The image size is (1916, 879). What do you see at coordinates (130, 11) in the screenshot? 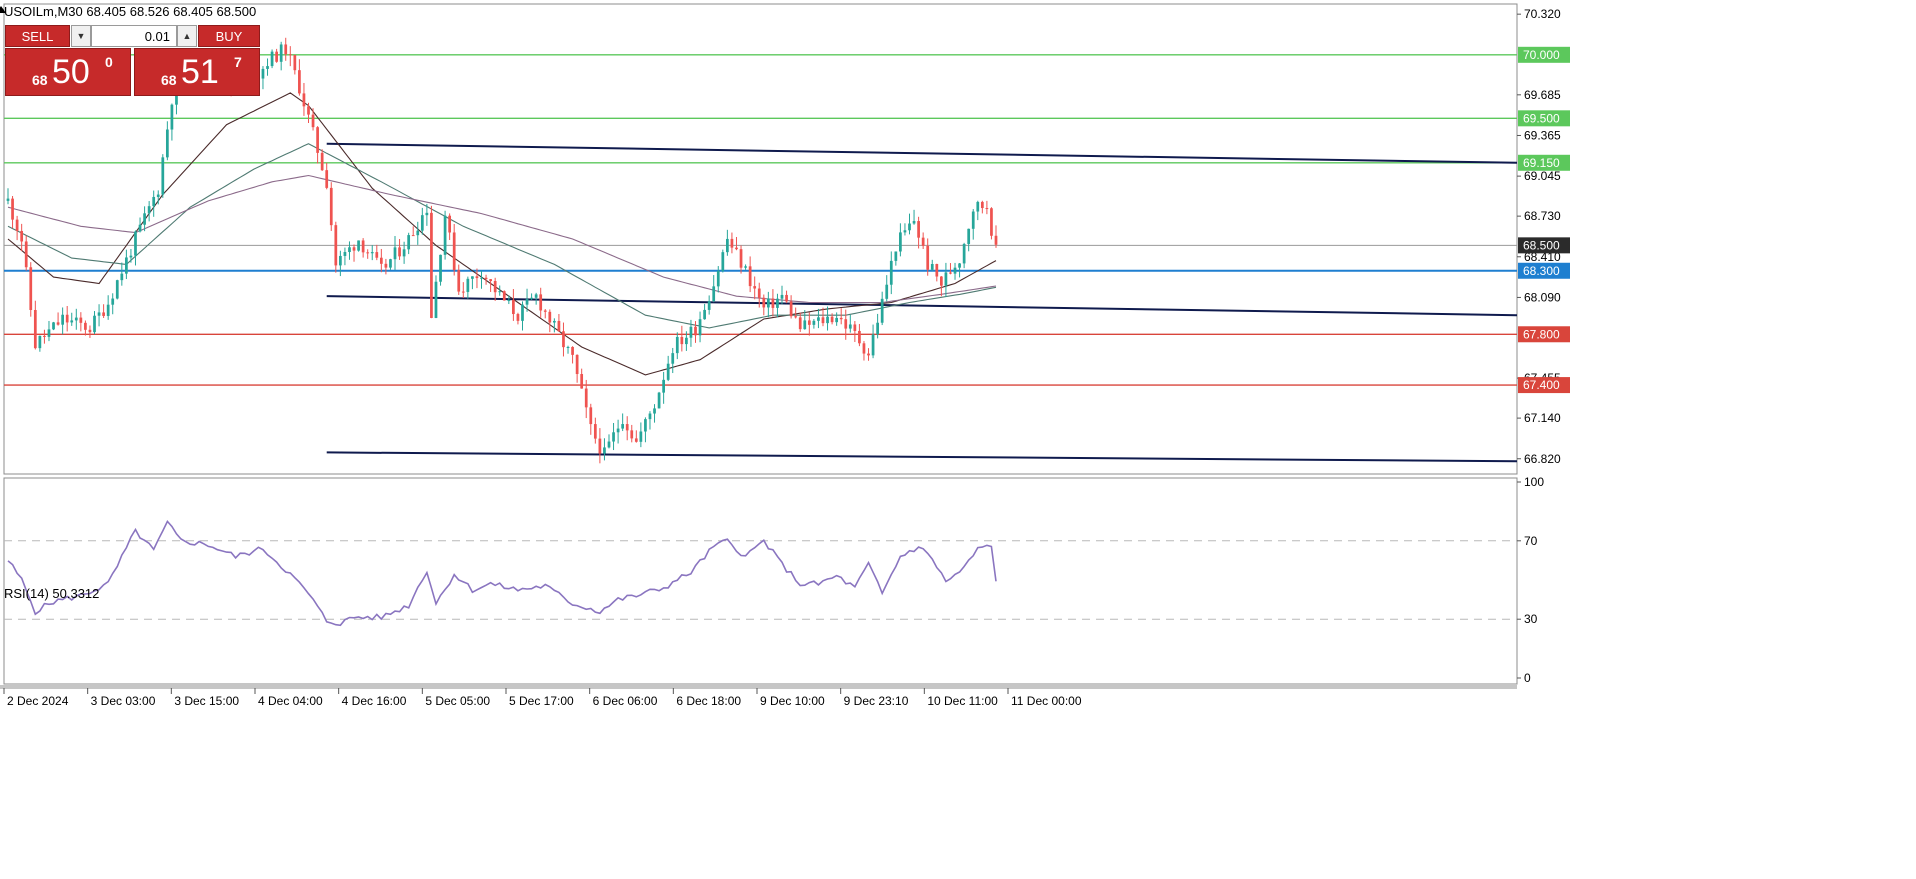
I see `symbol-info-text: USOILm,M30 68.405 68.526 68.405 68.500` at bounding box center [130, 11].